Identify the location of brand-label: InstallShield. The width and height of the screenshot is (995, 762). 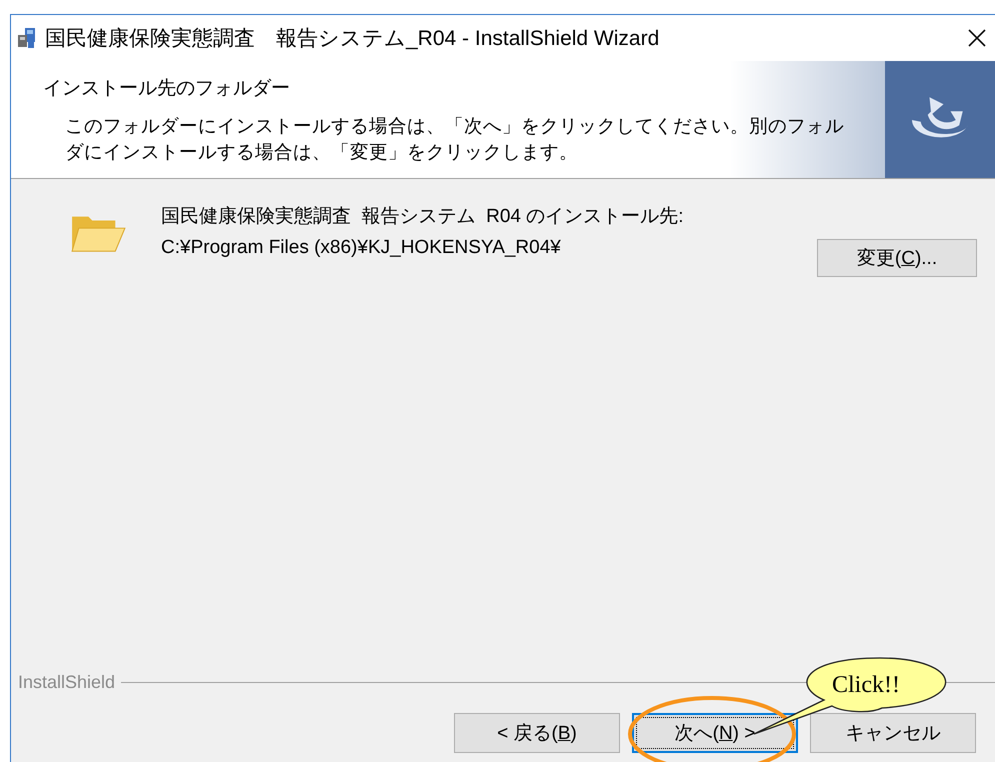
(67, 682).